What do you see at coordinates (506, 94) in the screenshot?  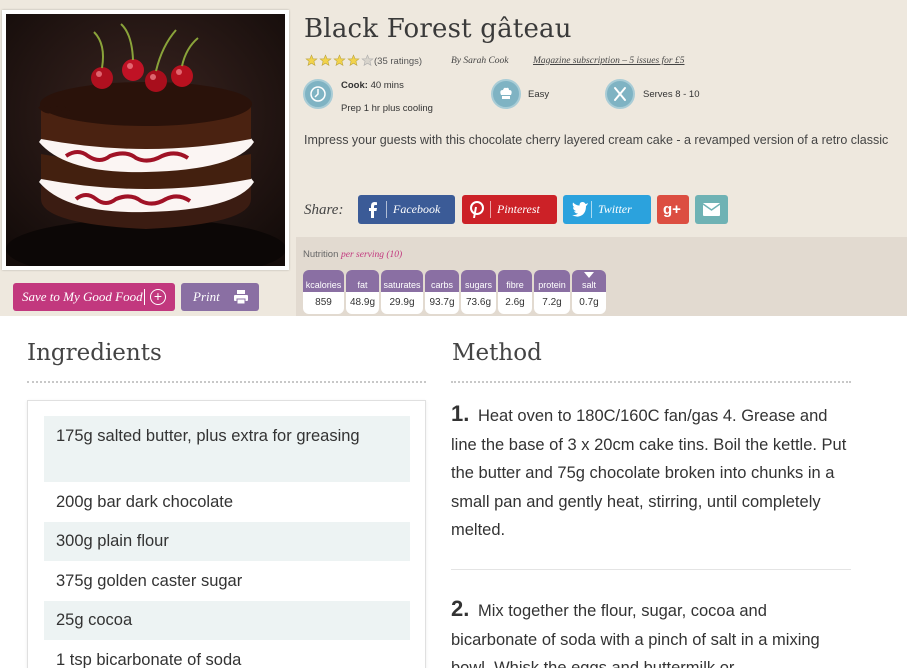 I see `chef-hat-icon` at bounding box center [506, 94].